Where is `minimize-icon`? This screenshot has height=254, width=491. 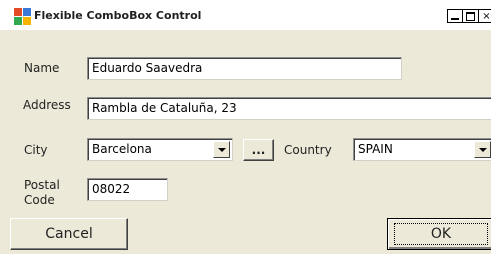 minimize-icon is located at coordinates (455, 19).